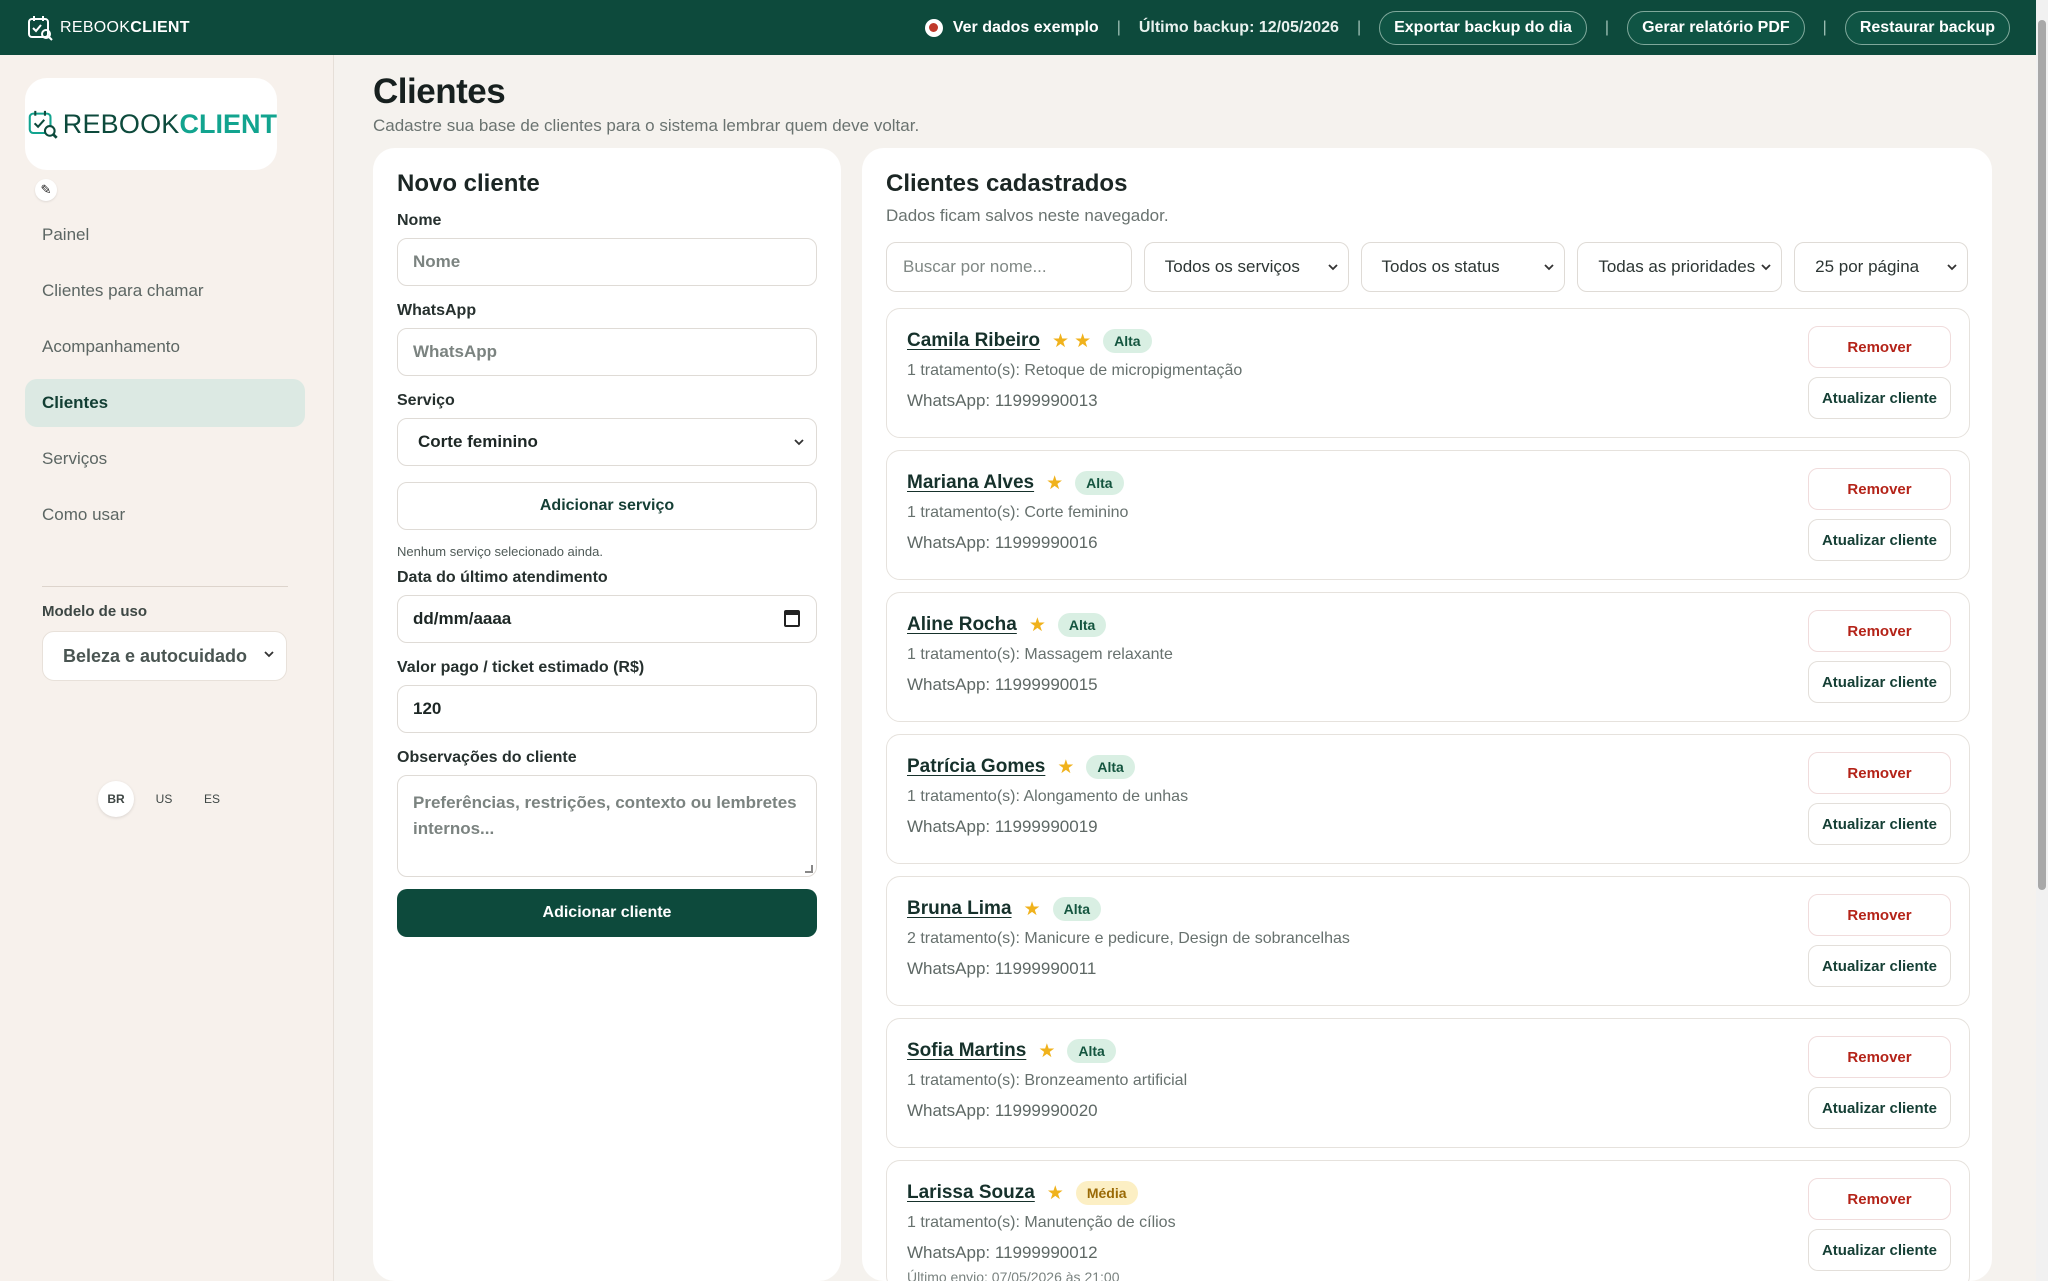  Describe the element at coordinates (607, 619) in the screenshot. I see `last-visit-date-input: dd/mm/aaaa` at that location.